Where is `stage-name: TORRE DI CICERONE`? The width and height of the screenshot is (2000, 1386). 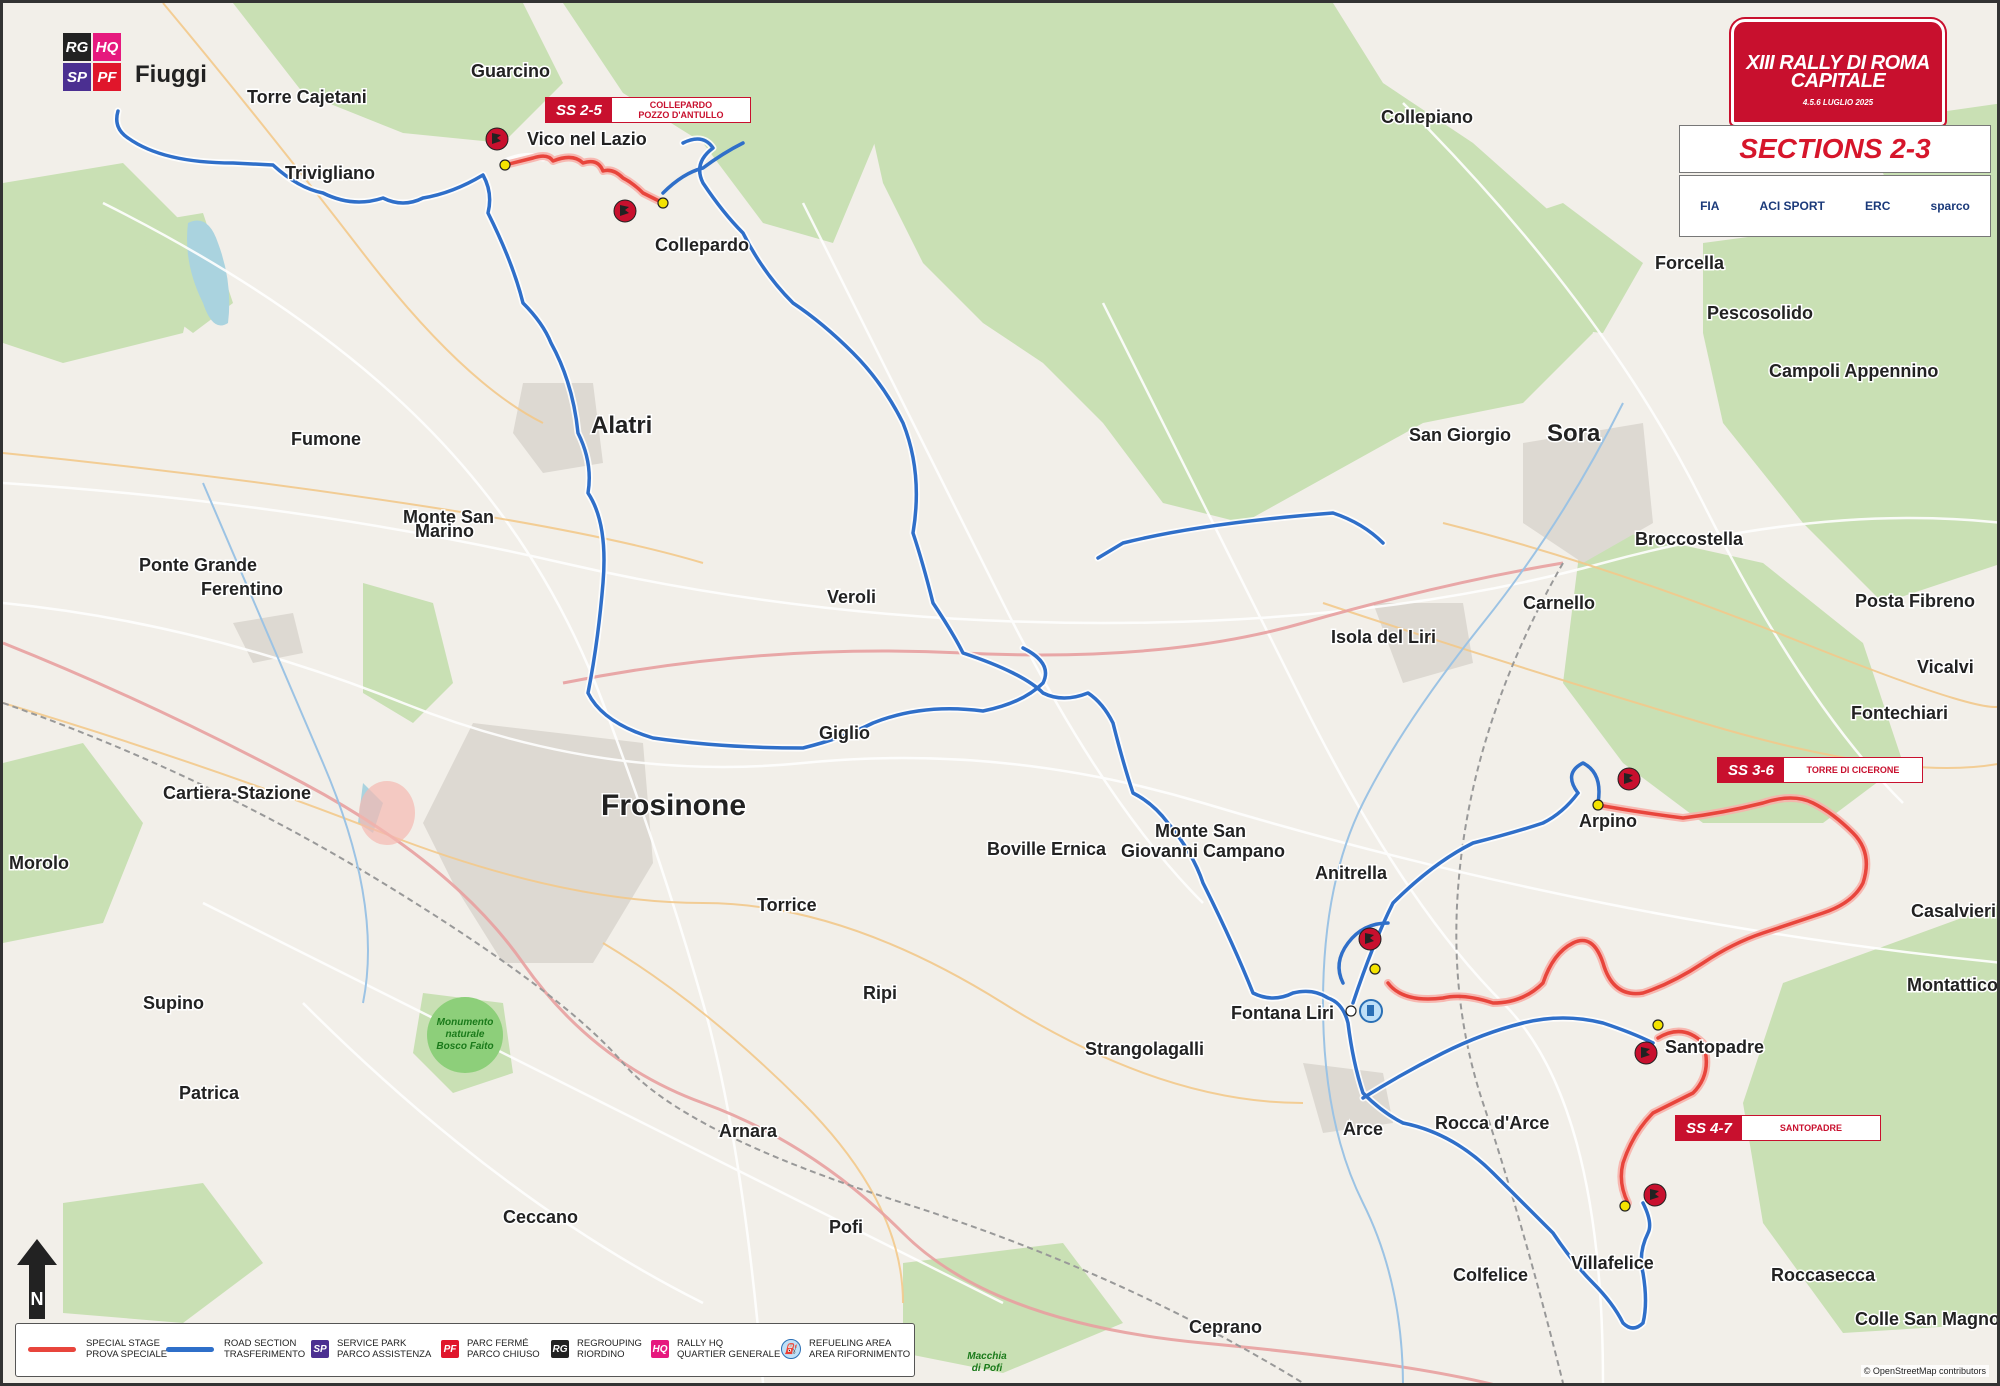 stage-name: TORRE DI CICERONE is located at coordinates (1853, 770).